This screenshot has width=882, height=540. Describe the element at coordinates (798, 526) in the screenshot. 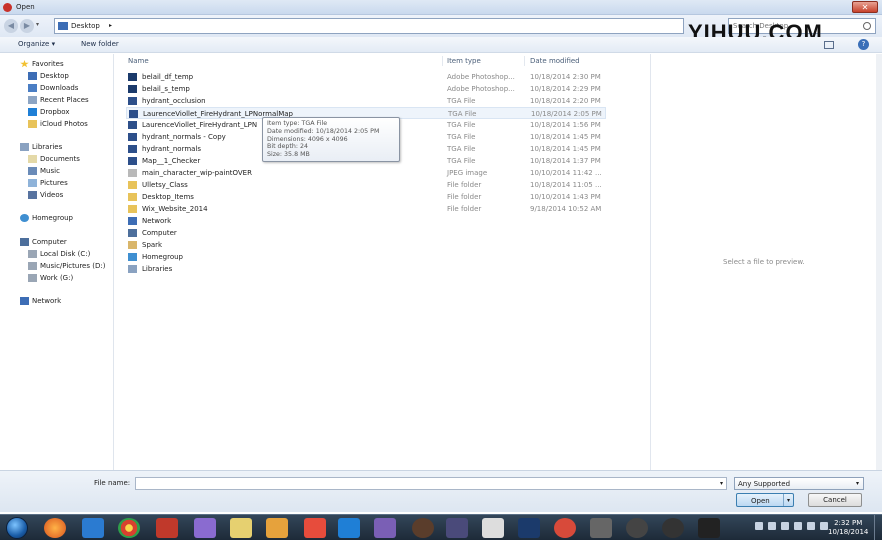

I see `volume-icon` at that location.